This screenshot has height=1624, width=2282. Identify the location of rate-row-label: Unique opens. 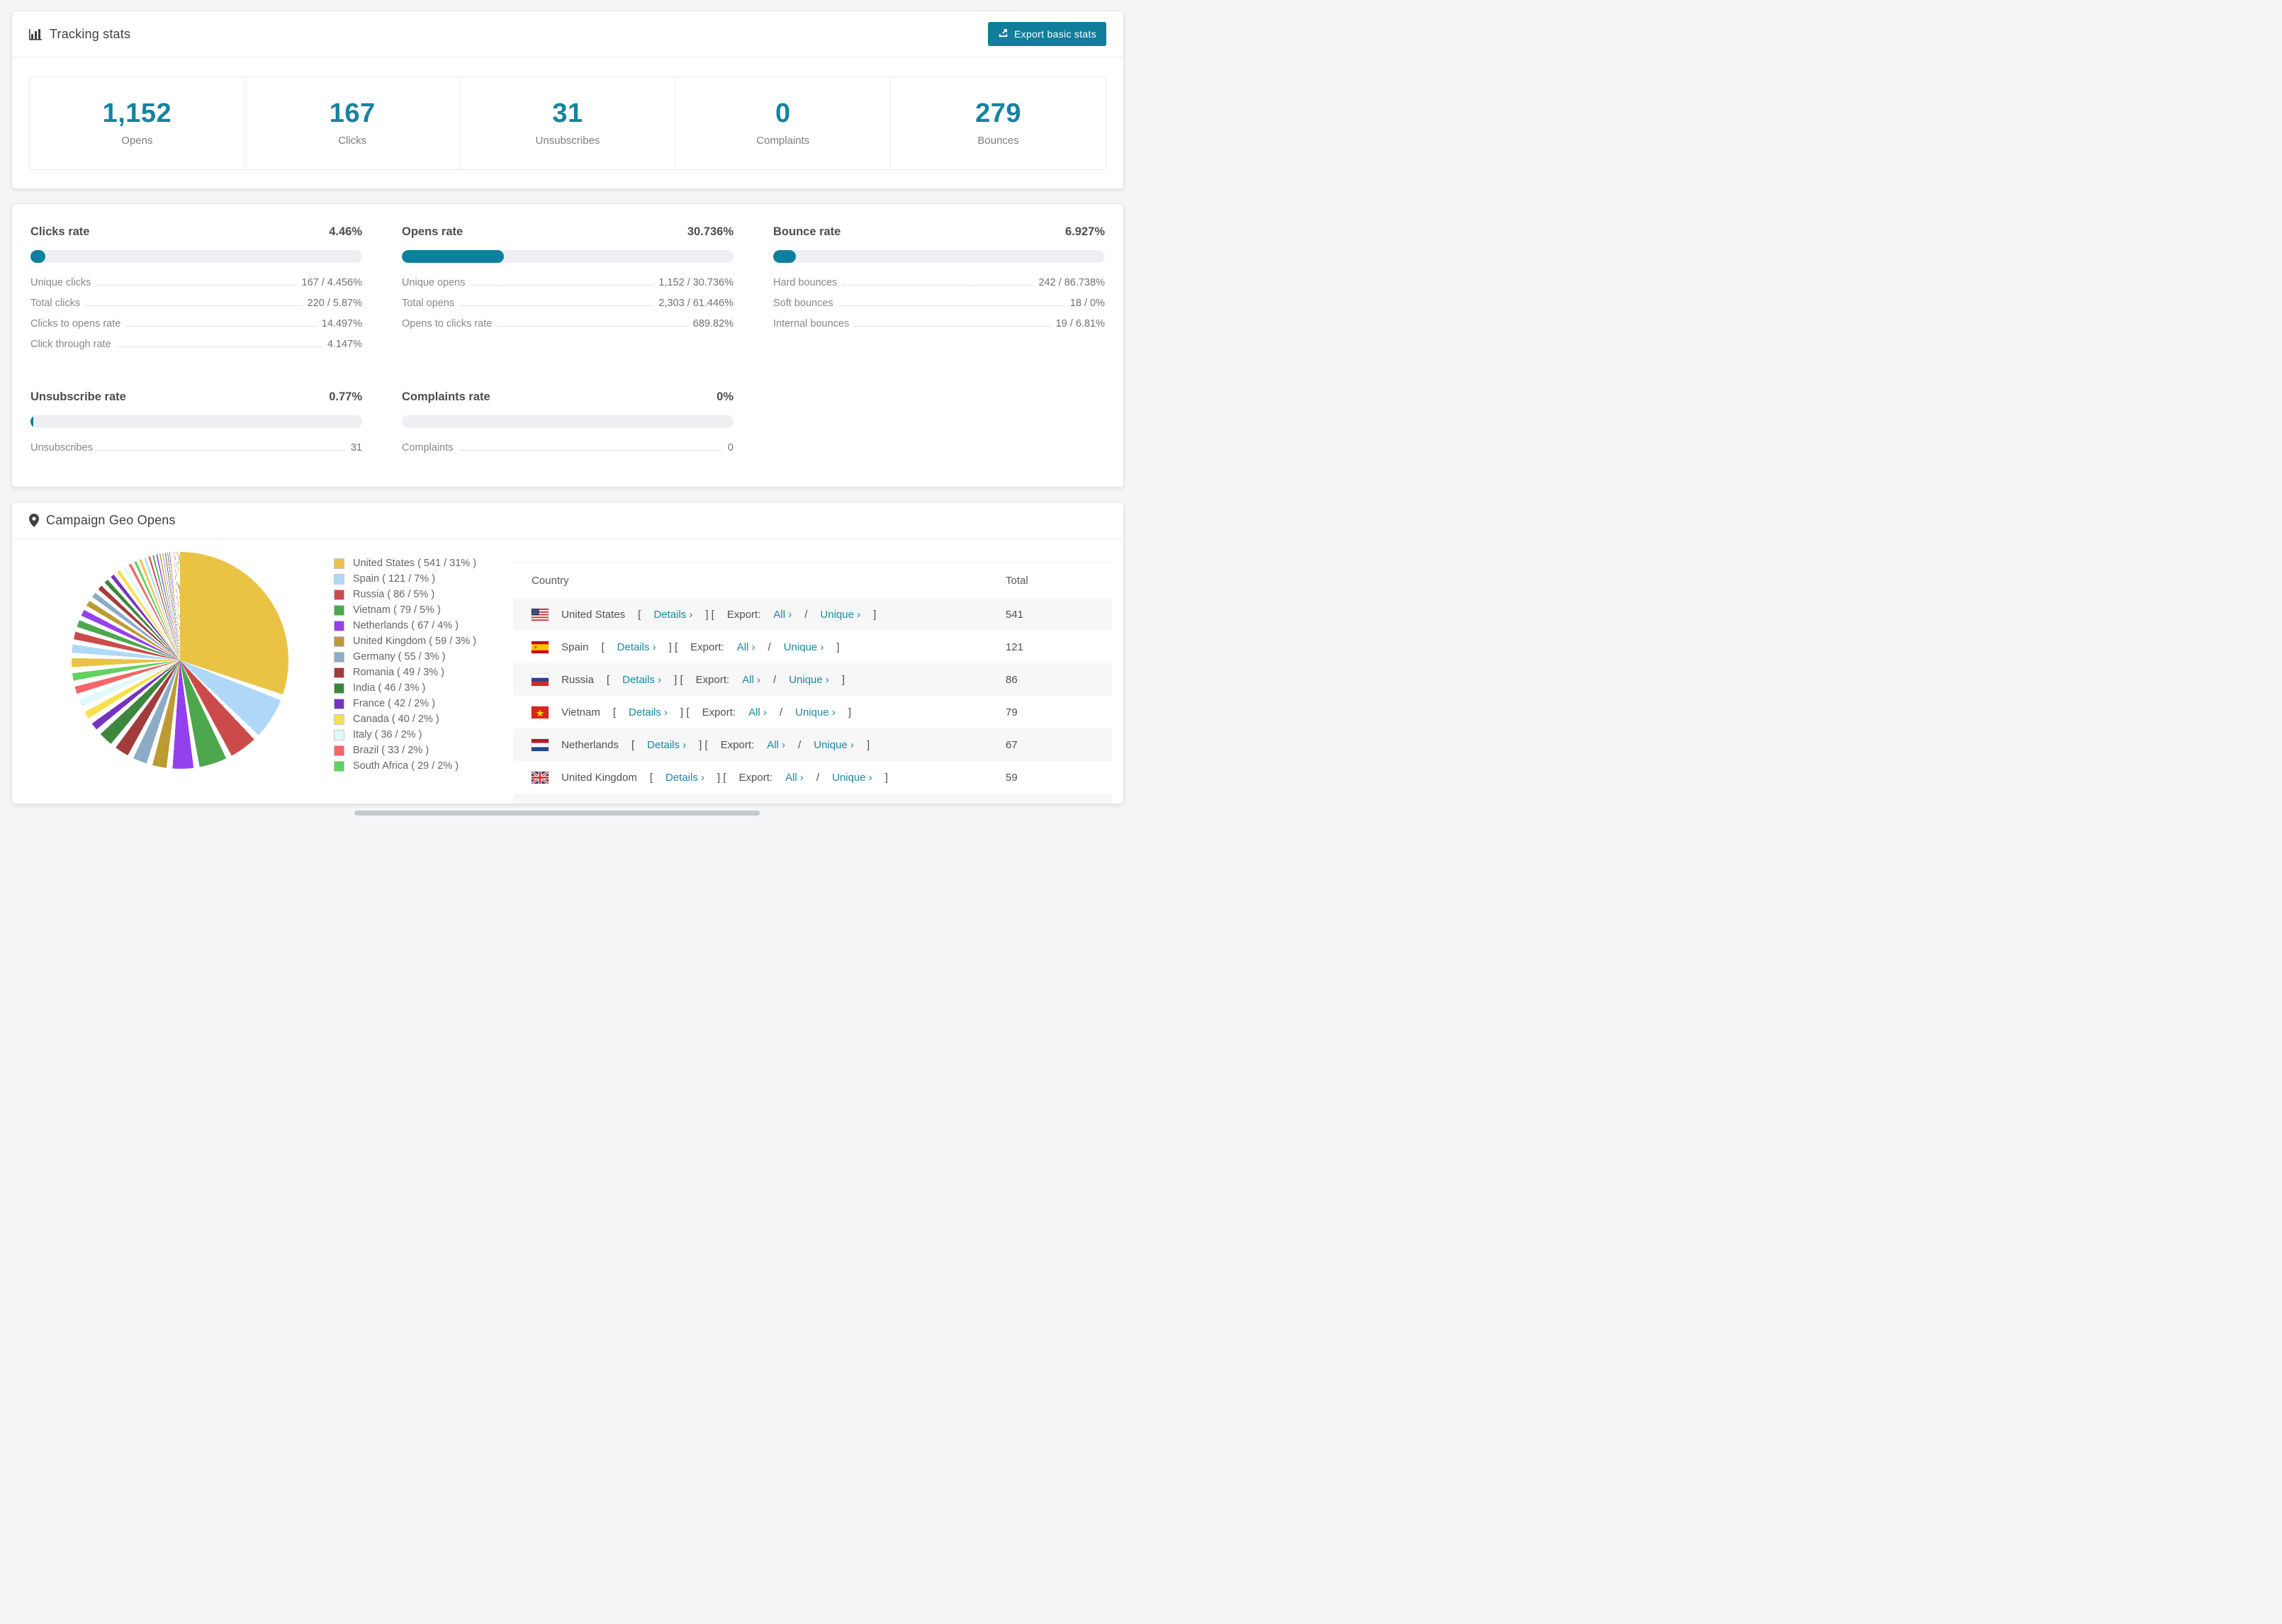
(434, 282).